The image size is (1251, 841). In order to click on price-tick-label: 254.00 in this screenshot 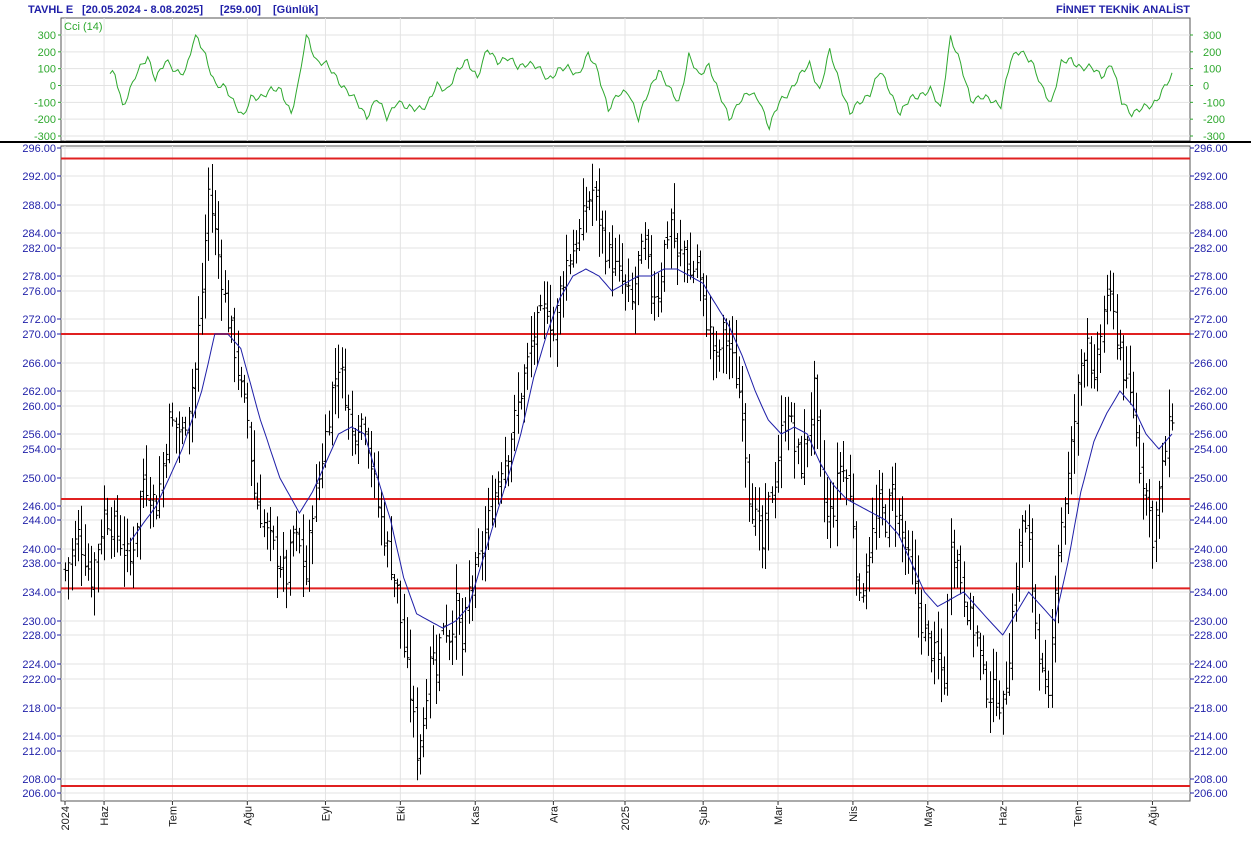, I will do `click(39, 450)`.